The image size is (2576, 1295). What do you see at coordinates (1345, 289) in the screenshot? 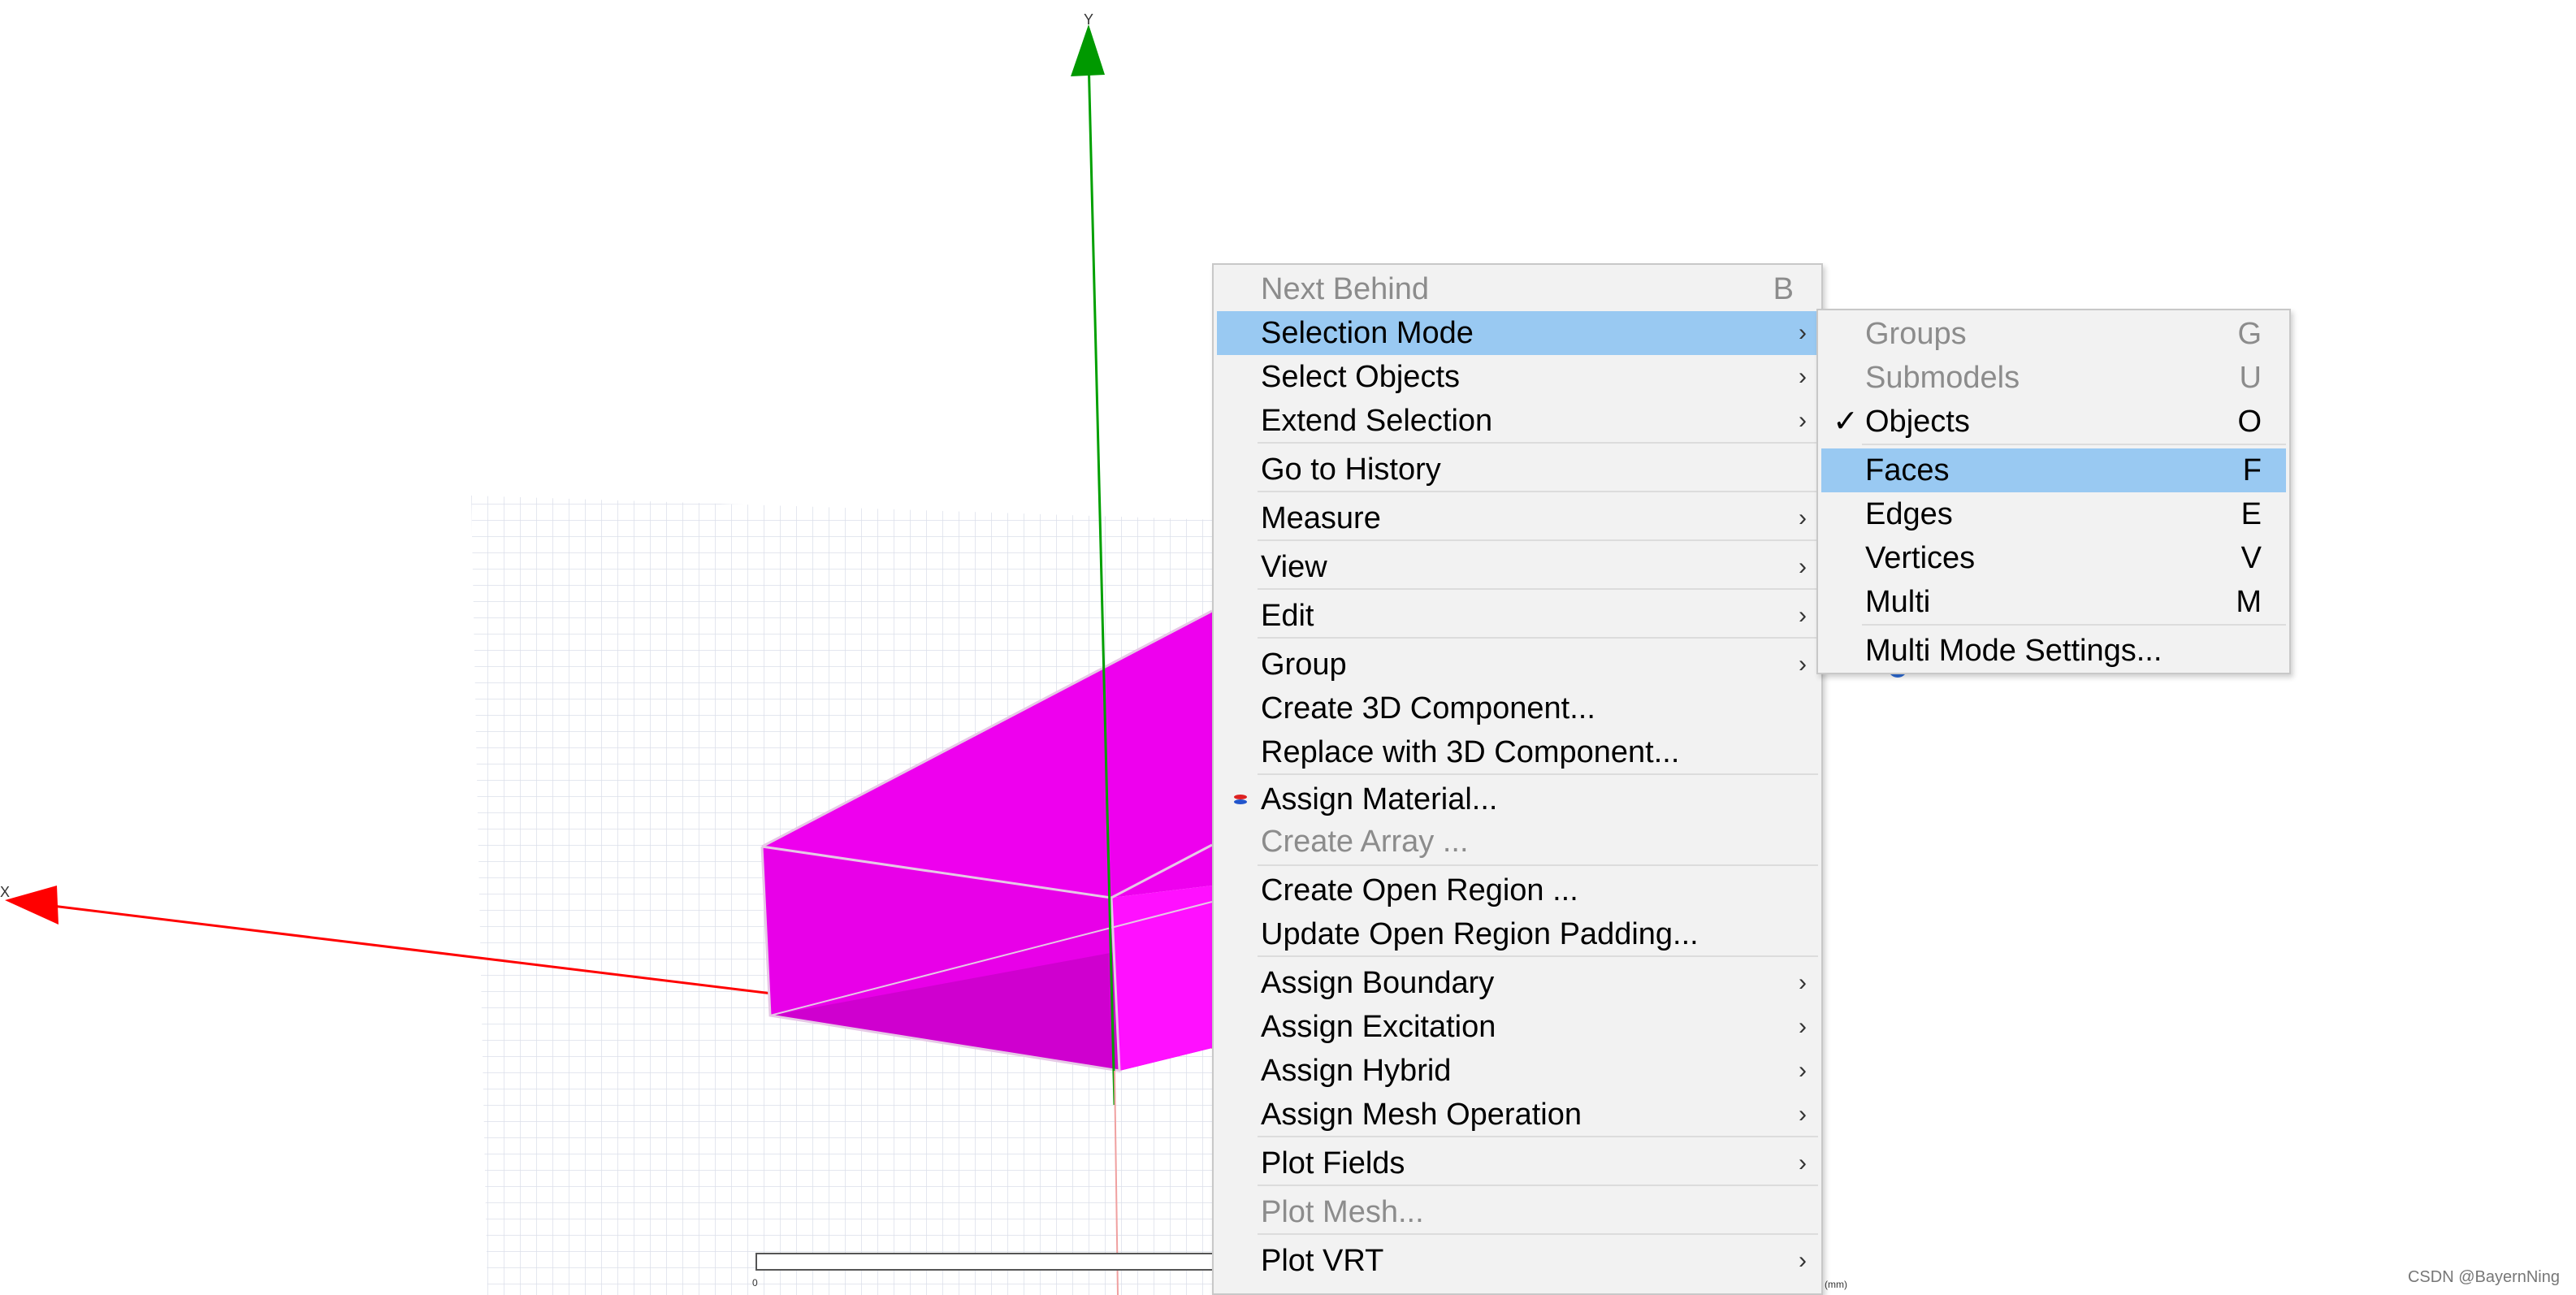
I see `menu-item-label: Next Behind` at bounding box center [1345, 289].